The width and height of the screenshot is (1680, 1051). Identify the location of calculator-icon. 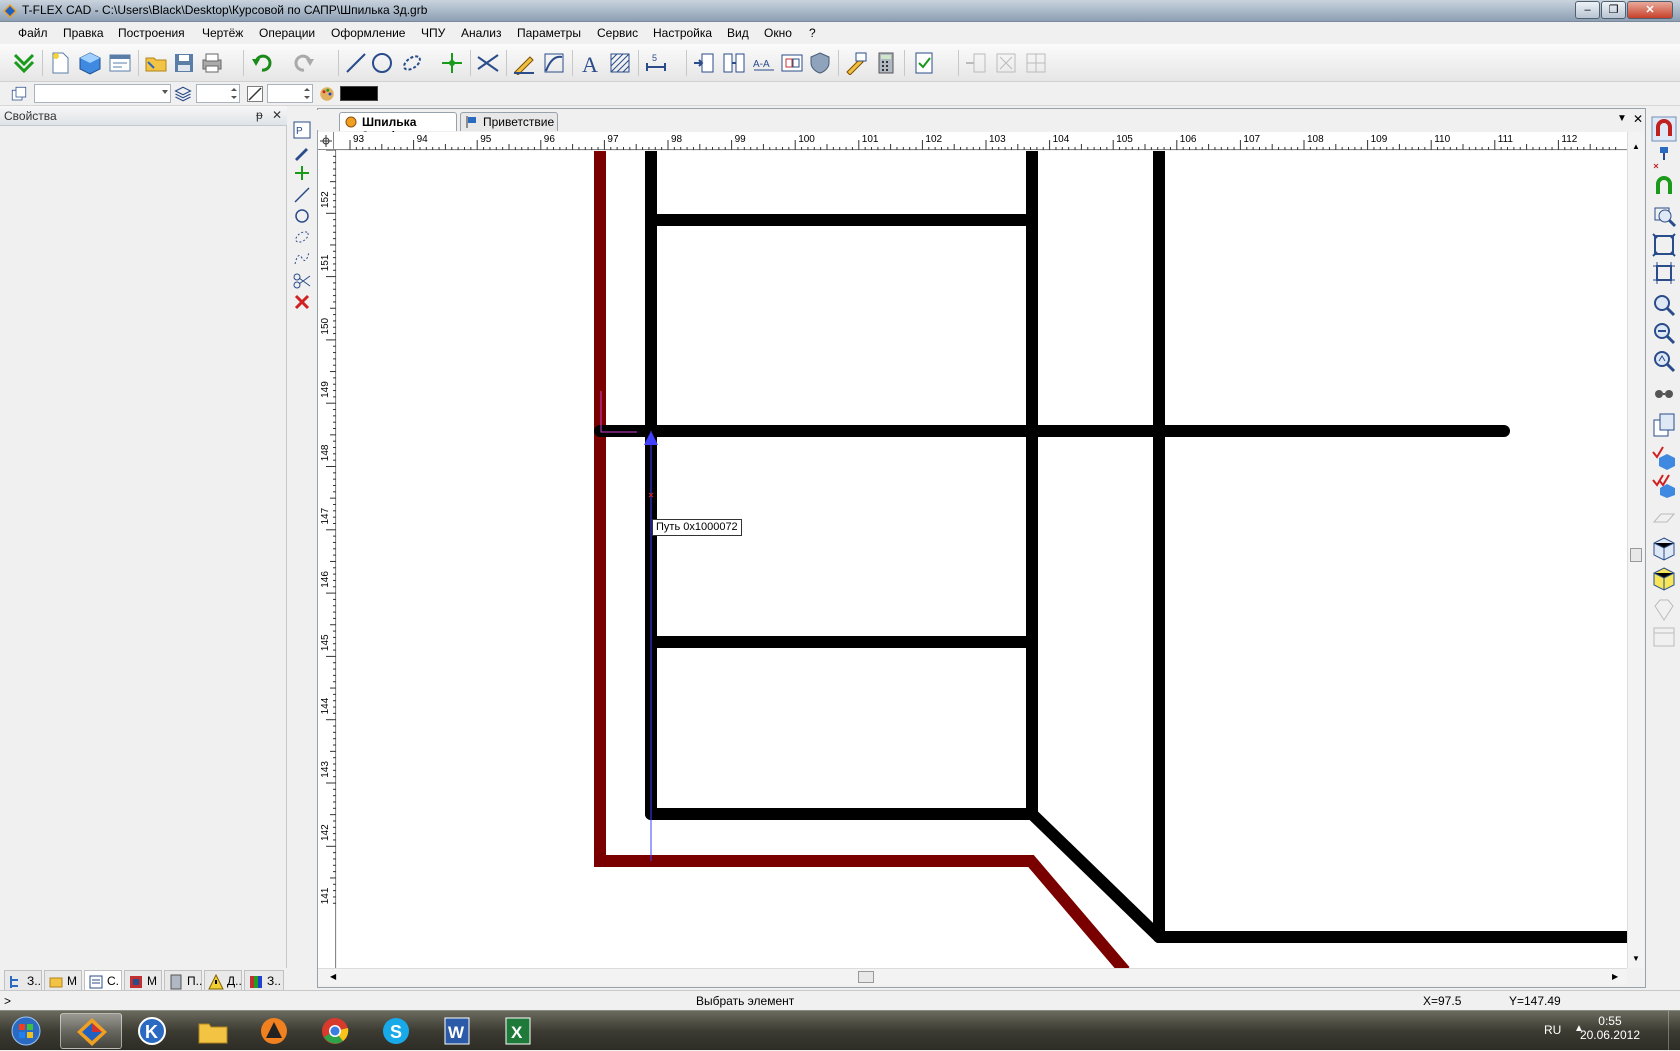
(886, 63).